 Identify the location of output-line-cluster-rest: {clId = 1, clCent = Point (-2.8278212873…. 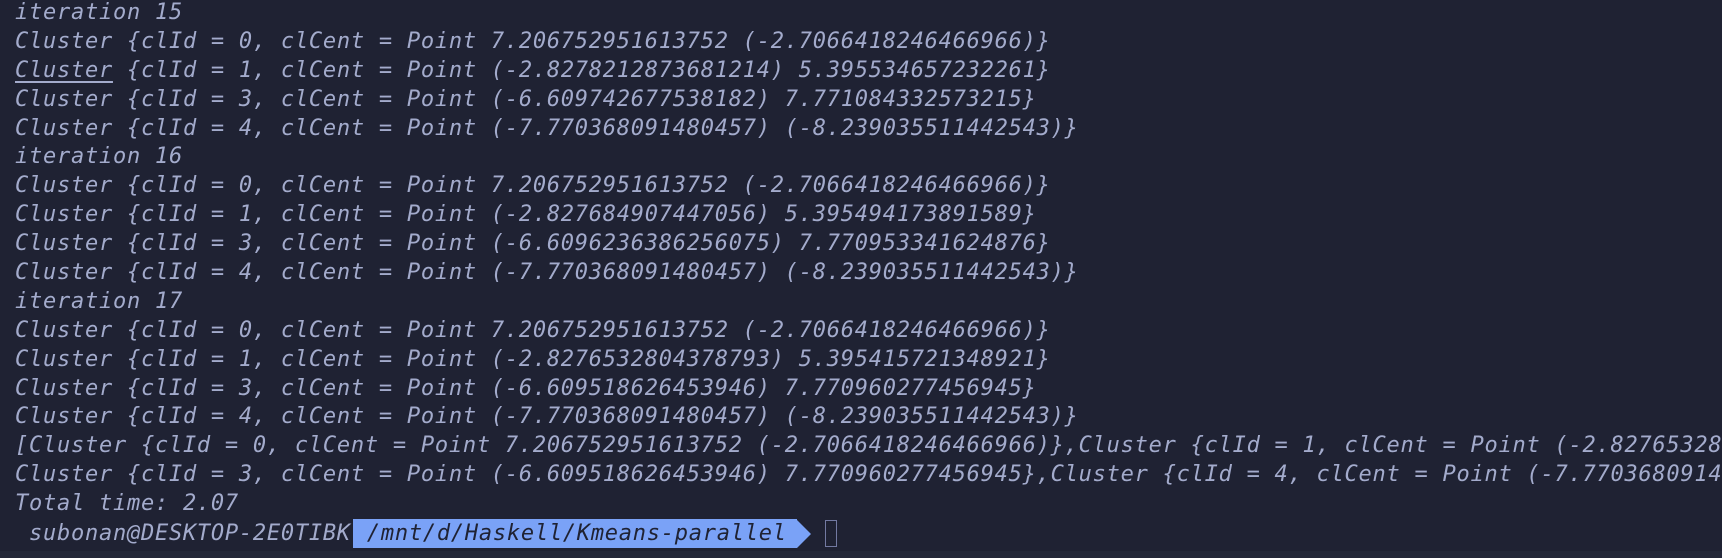
(581, 70).